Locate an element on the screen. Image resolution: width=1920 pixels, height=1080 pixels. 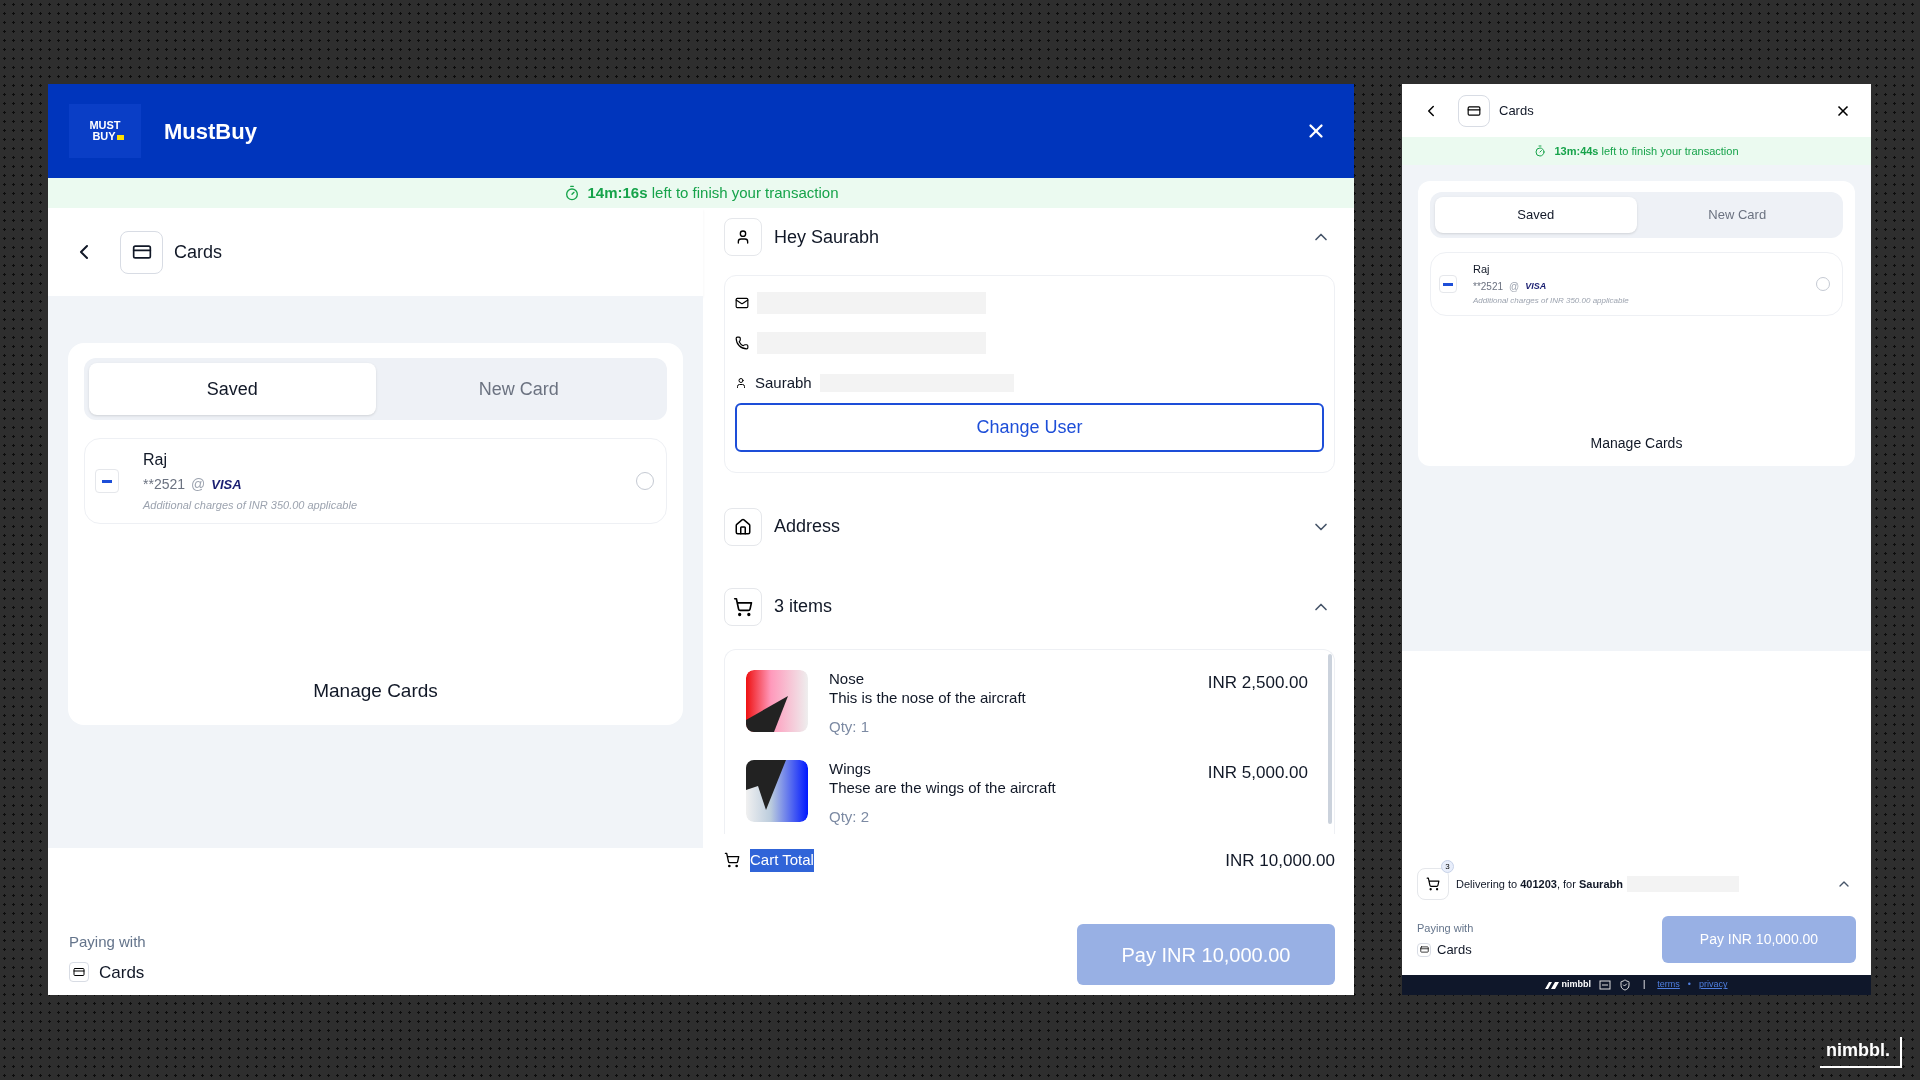
user-name: Saurabh is located at coordinates (783, 383).